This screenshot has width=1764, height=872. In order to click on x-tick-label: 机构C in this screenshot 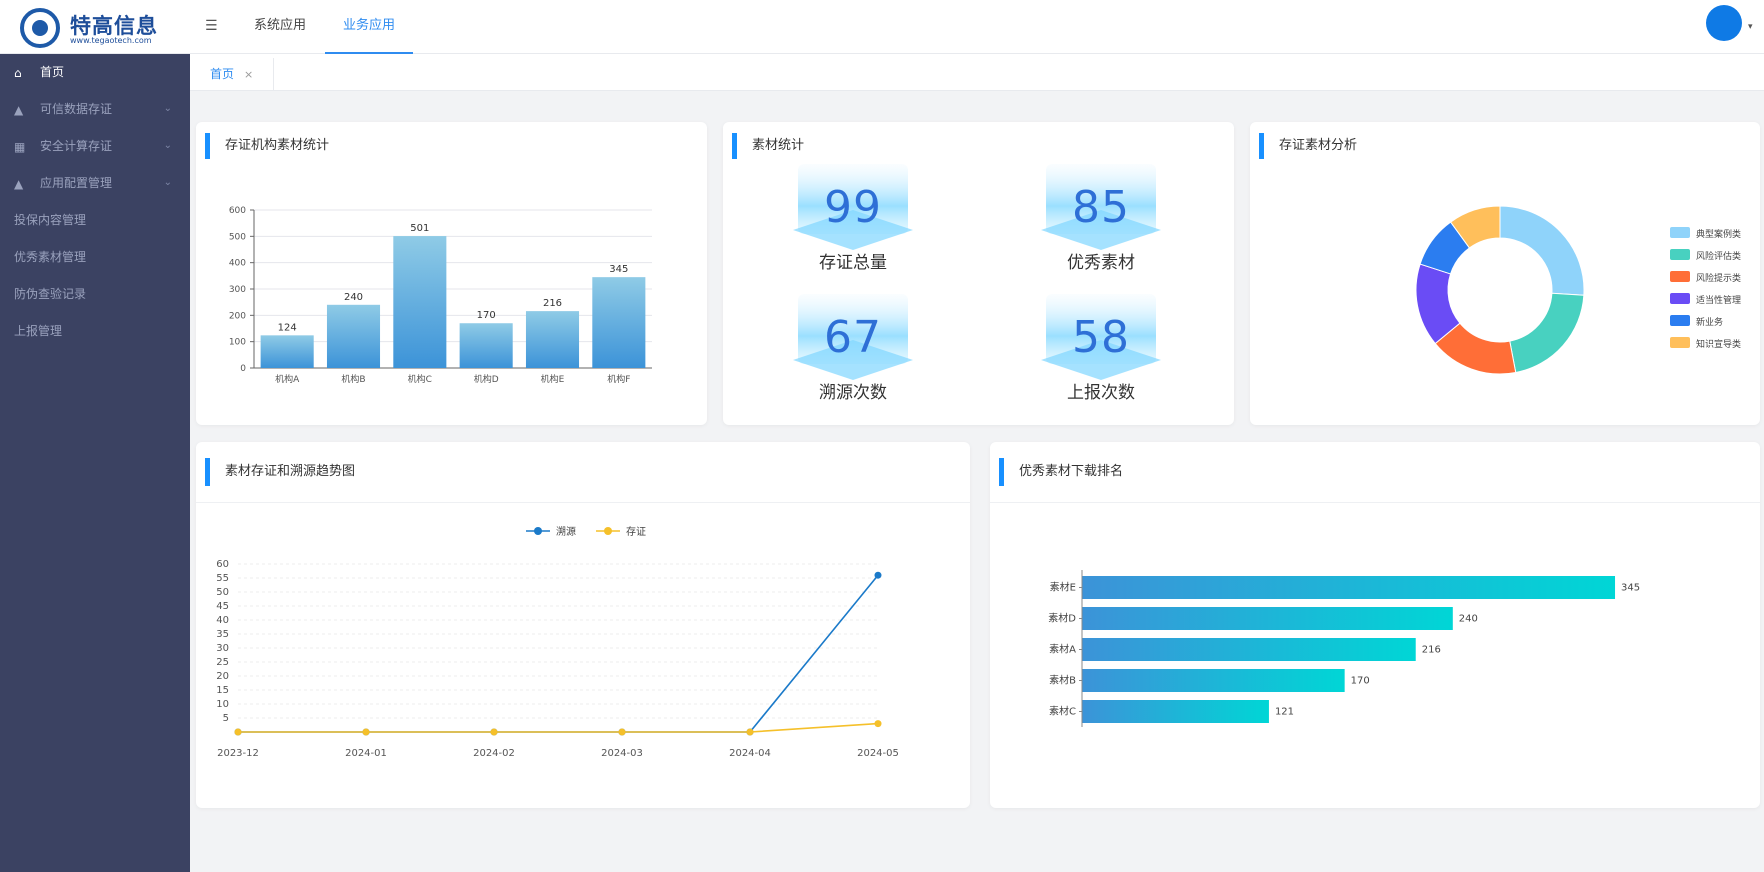, I will do `click(420, 379)`.